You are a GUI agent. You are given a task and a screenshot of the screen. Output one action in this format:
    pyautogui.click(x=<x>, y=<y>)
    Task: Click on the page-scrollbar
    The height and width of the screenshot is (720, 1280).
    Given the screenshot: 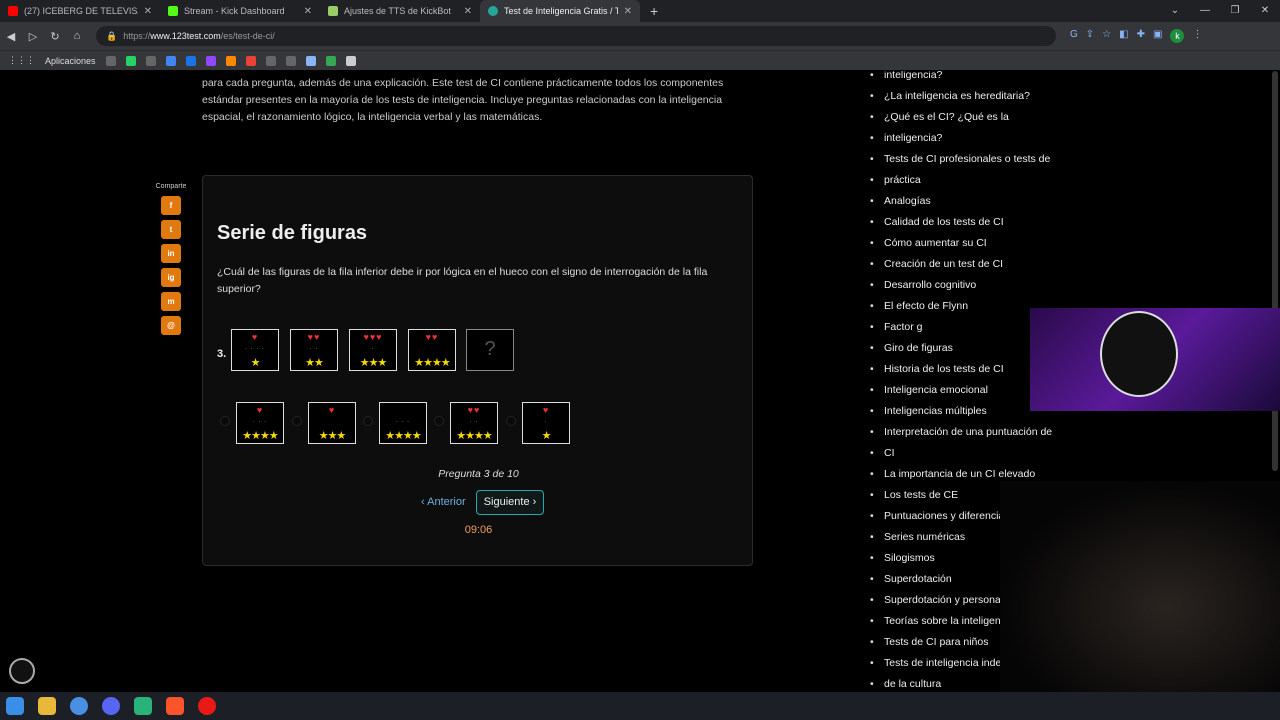 What is the action you would take?
    pyautogui.click(x=1275, y=271)
    